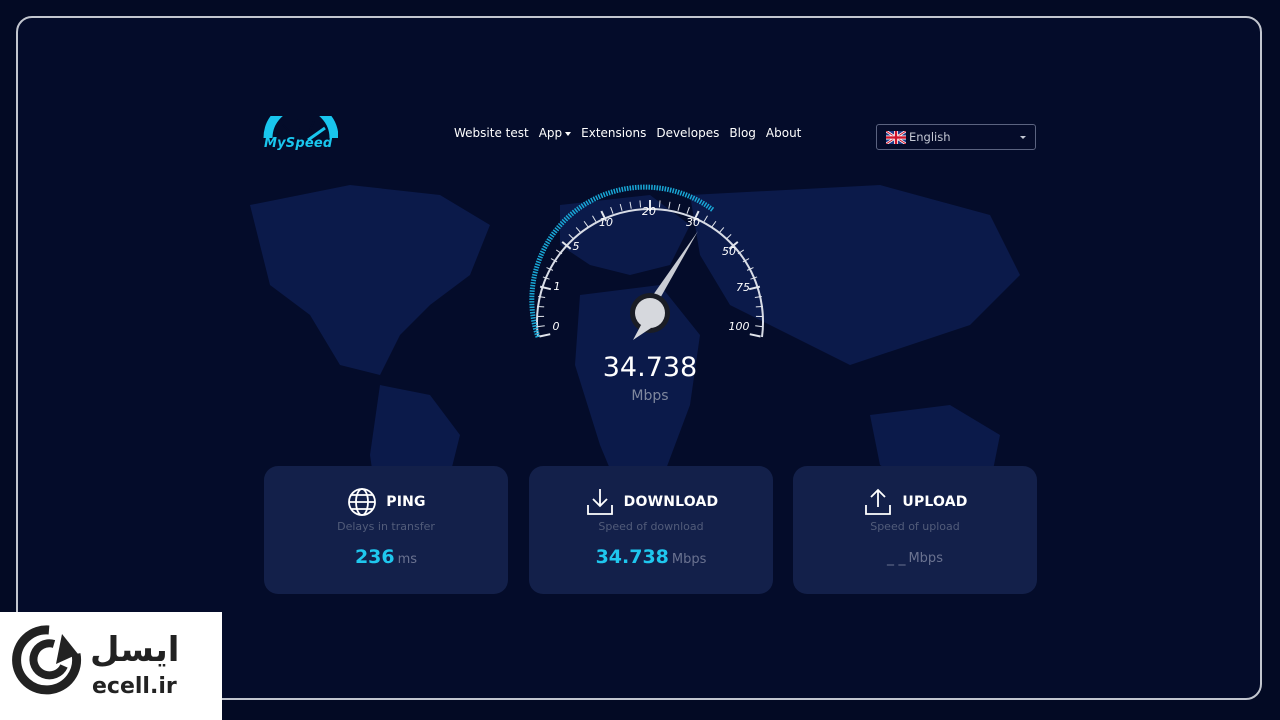 This screenshot has width=1280, height=720. What do you see at coordinates (693, 222) in the screenshot?
I see `gauge-tick-label: 30` at bounding box center [693, 222].